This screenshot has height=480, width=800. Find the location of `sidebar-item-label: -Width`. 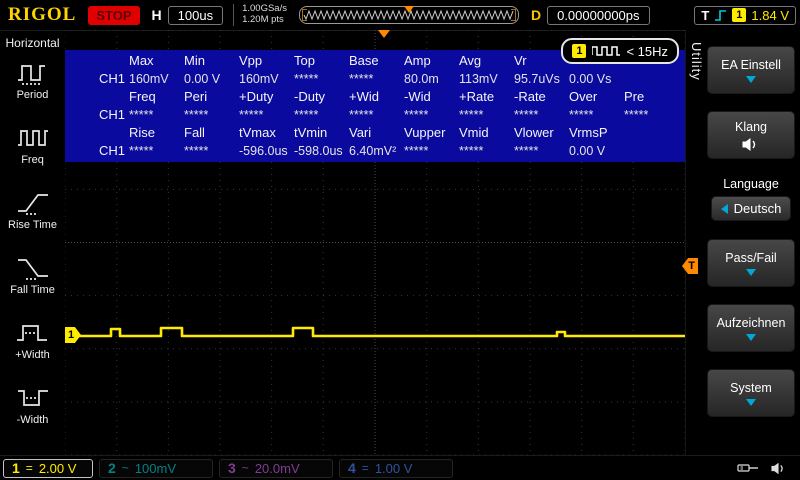

sidebar-item-label: -Width is located at coordinates (32, 420).